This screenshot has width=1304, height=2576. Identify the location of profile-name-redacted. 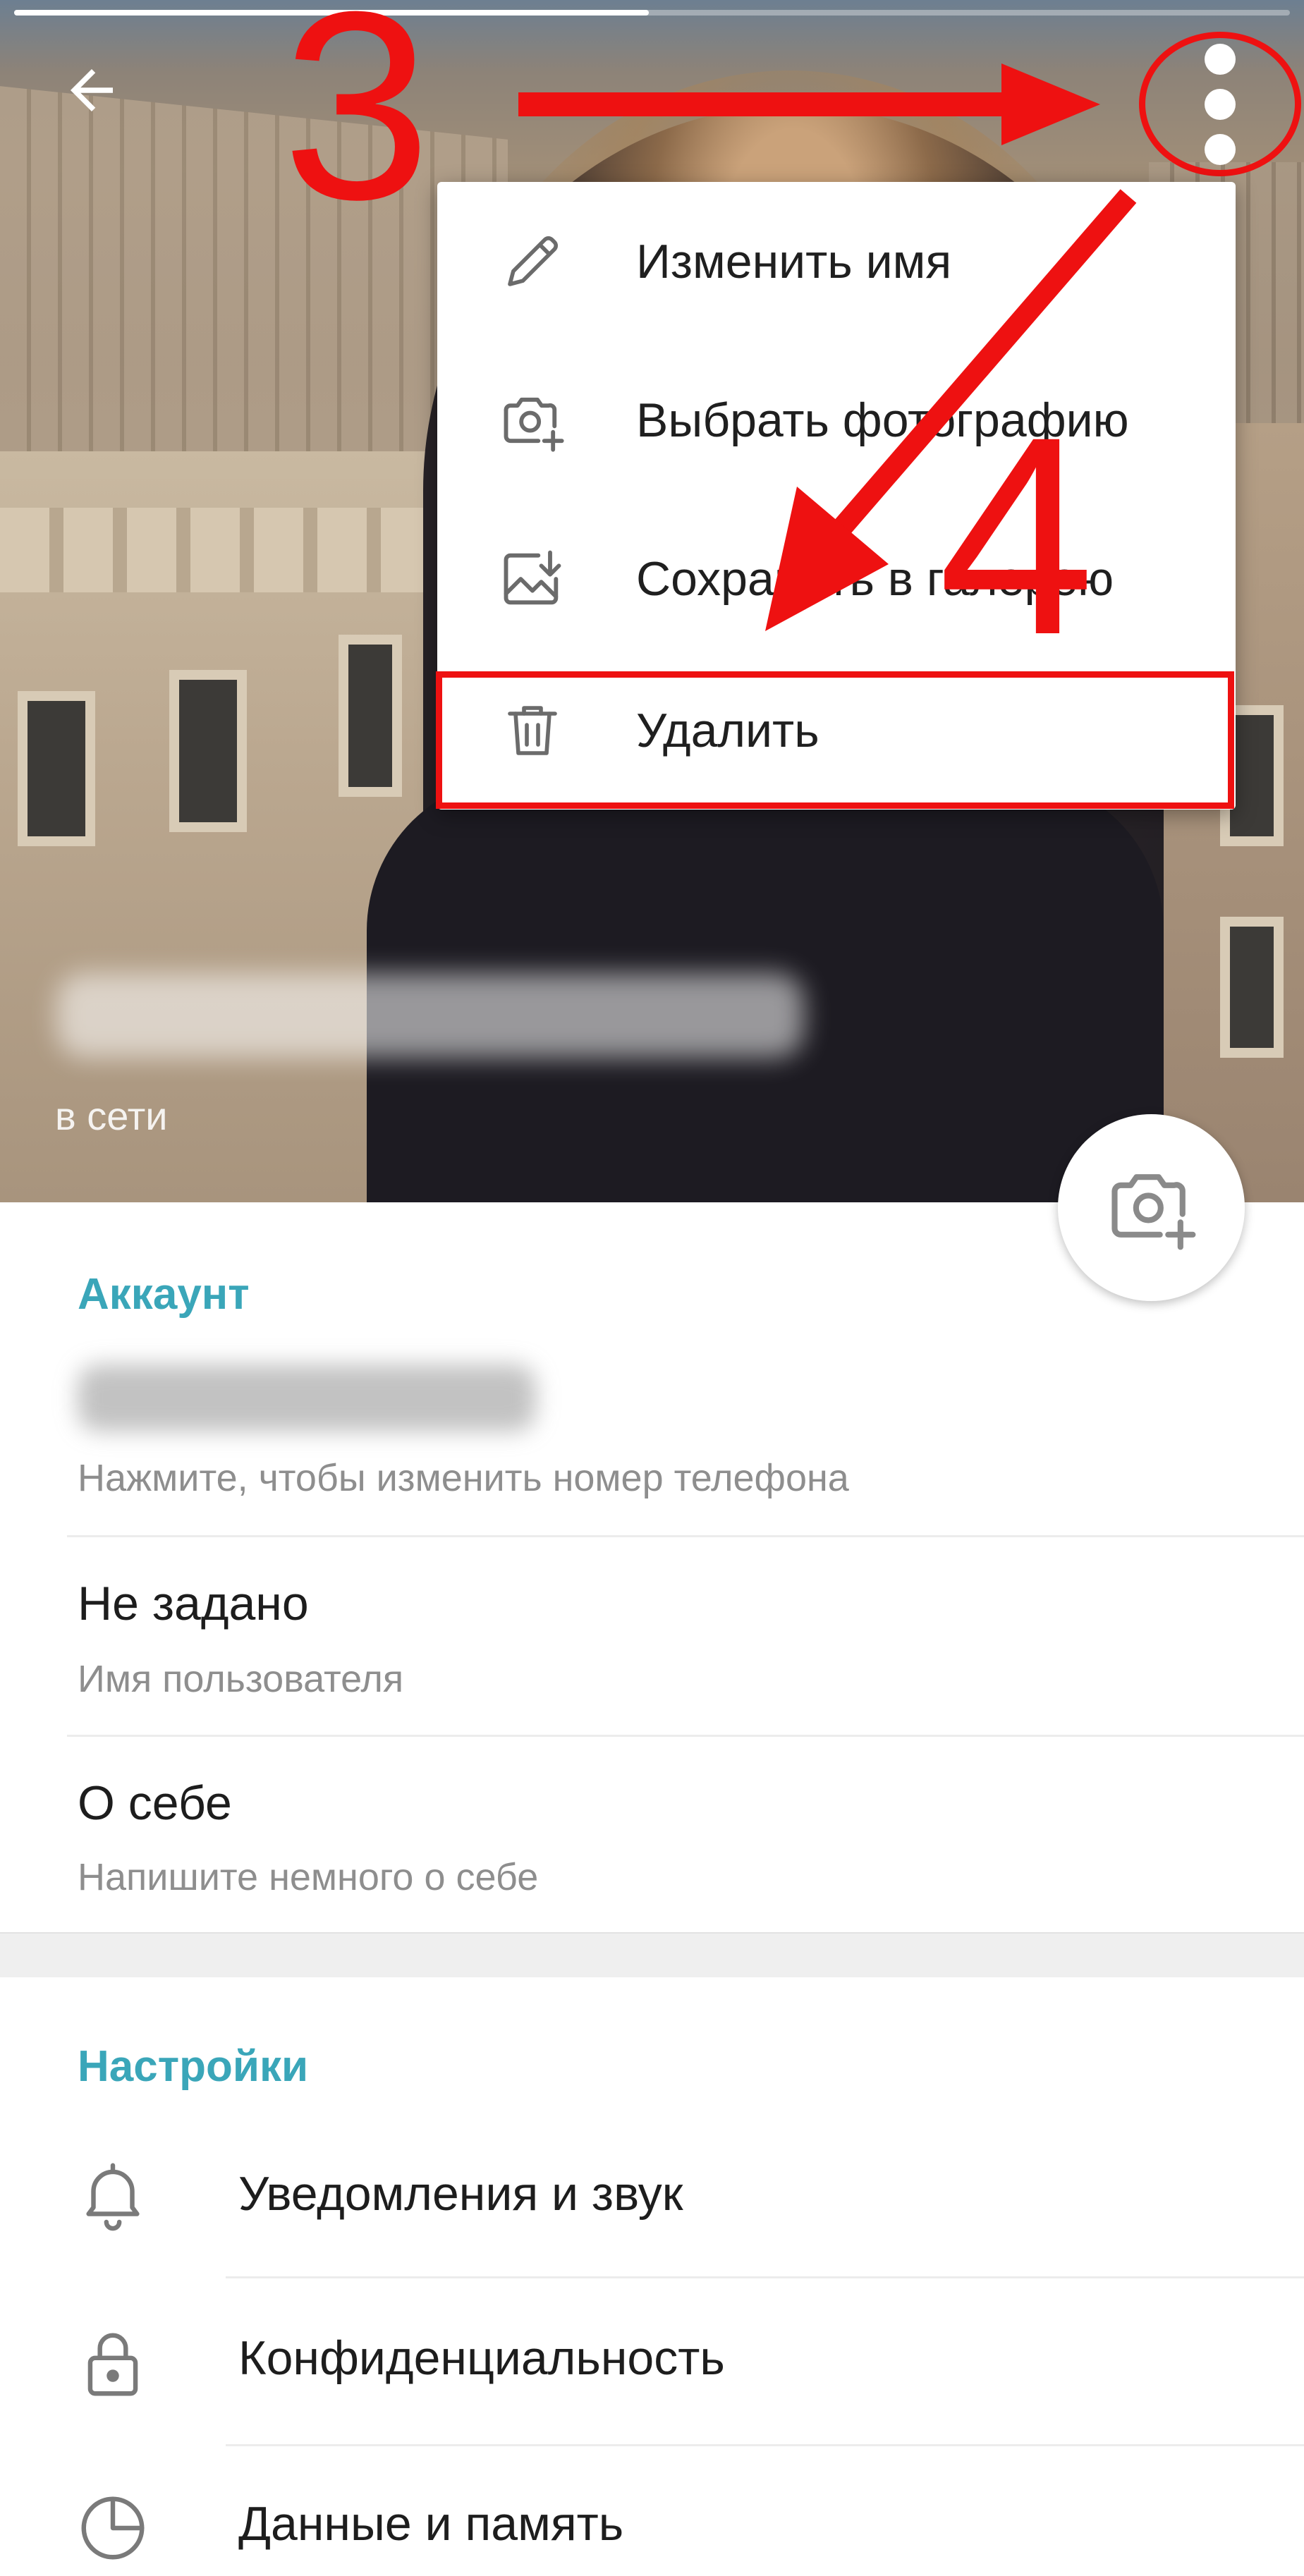
(430, 1015).